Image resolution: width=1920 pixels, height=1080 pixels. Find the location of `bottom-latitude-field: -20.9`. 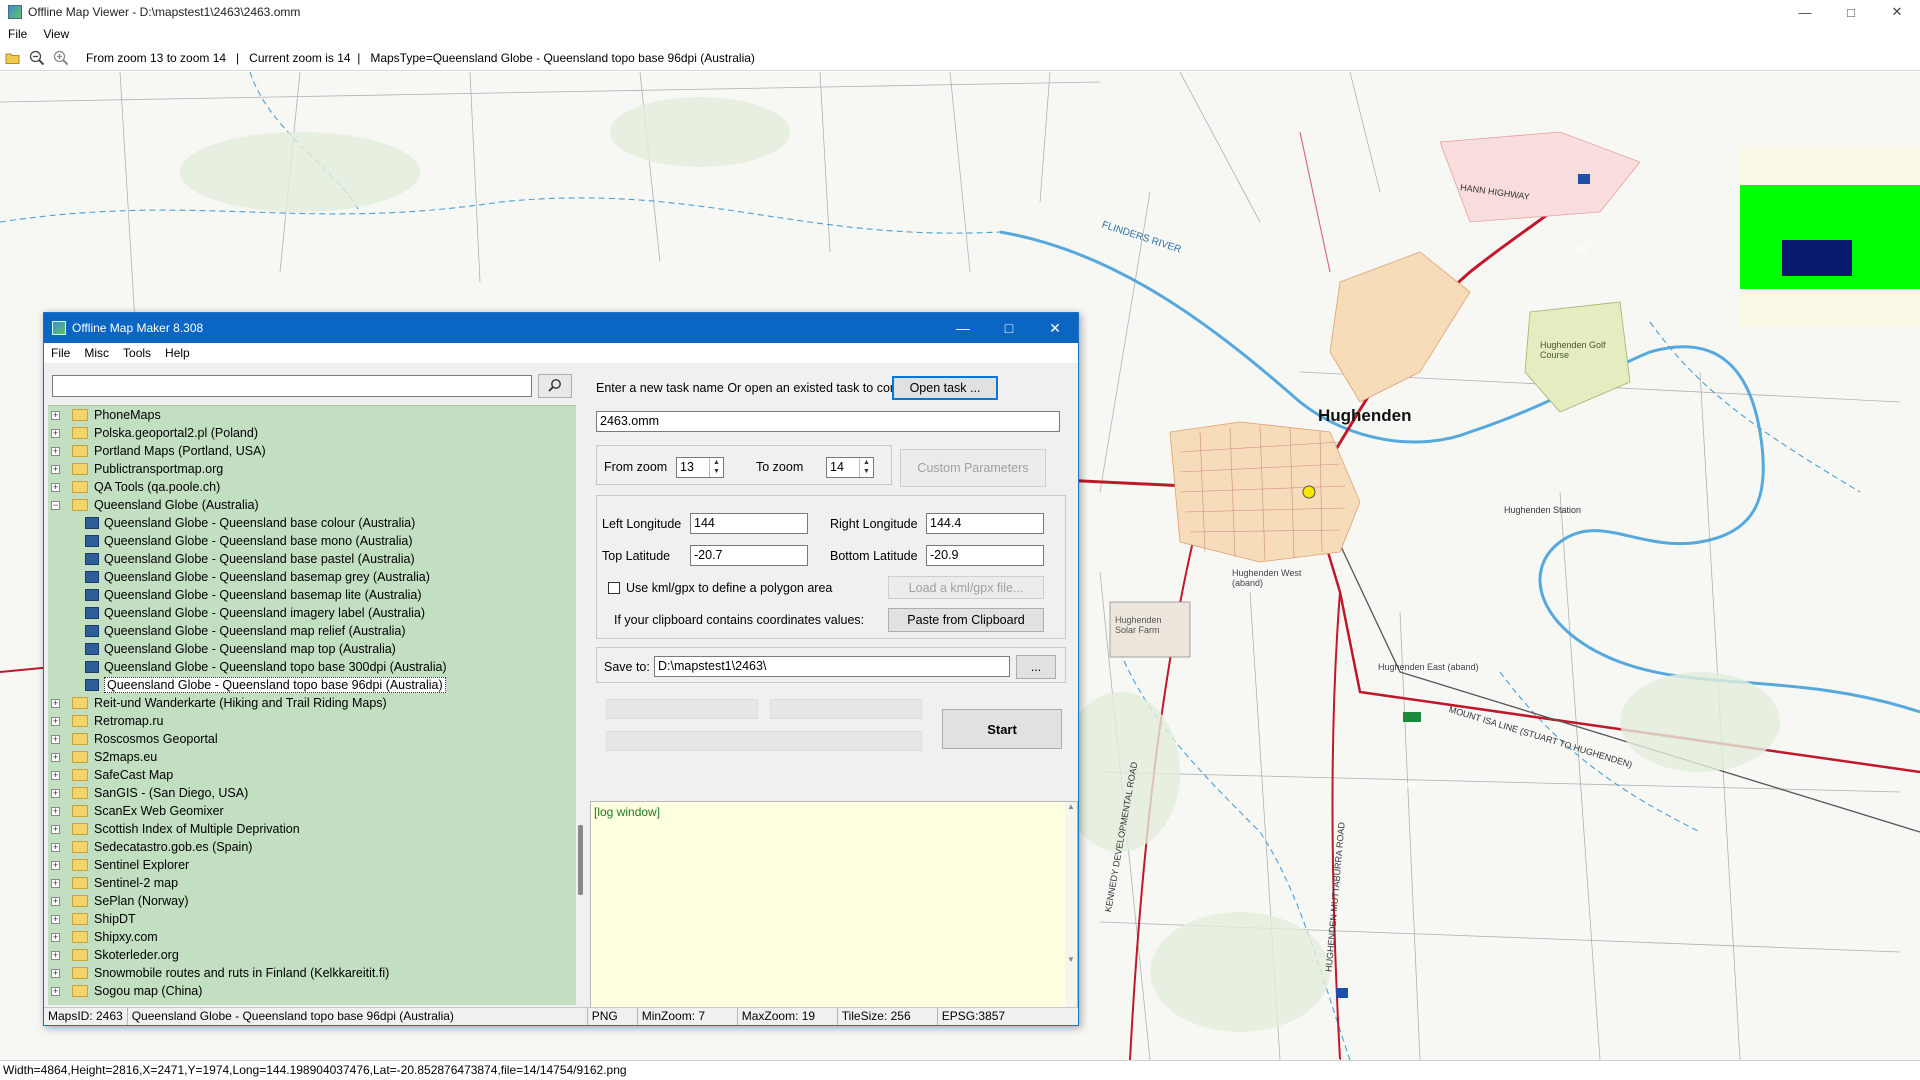

bottom-latitude-field: -20.9 is located at coordinates (985, 555).